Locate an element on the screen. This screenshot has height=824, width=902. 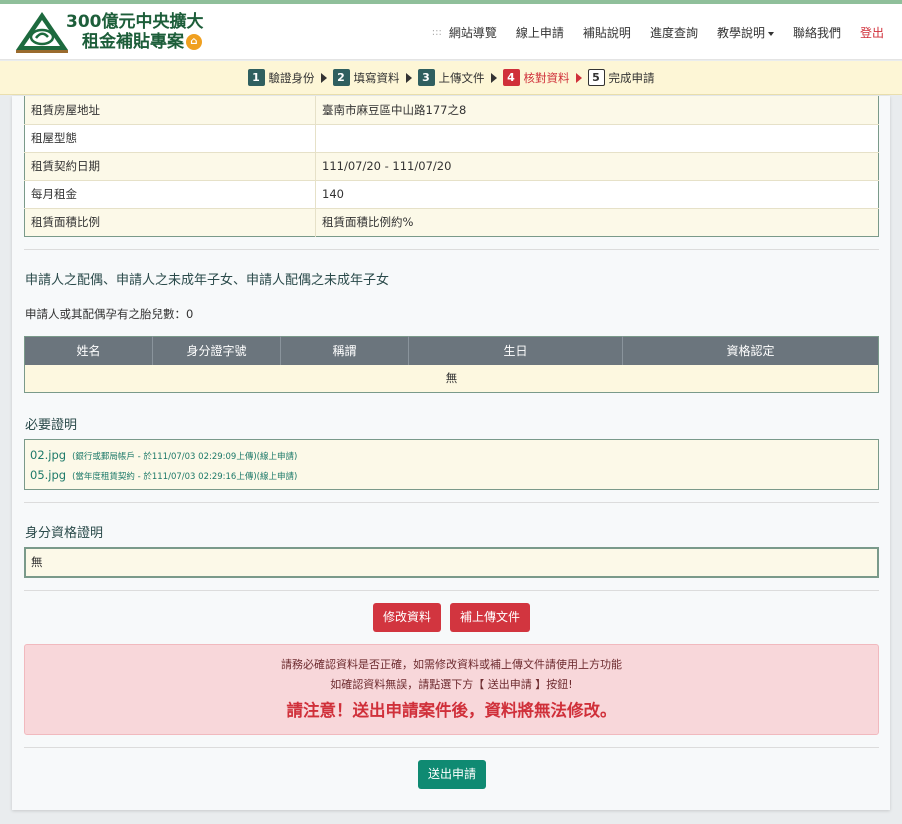
nav-apply-online: 線上申請 is located at coordinates (540, 32).